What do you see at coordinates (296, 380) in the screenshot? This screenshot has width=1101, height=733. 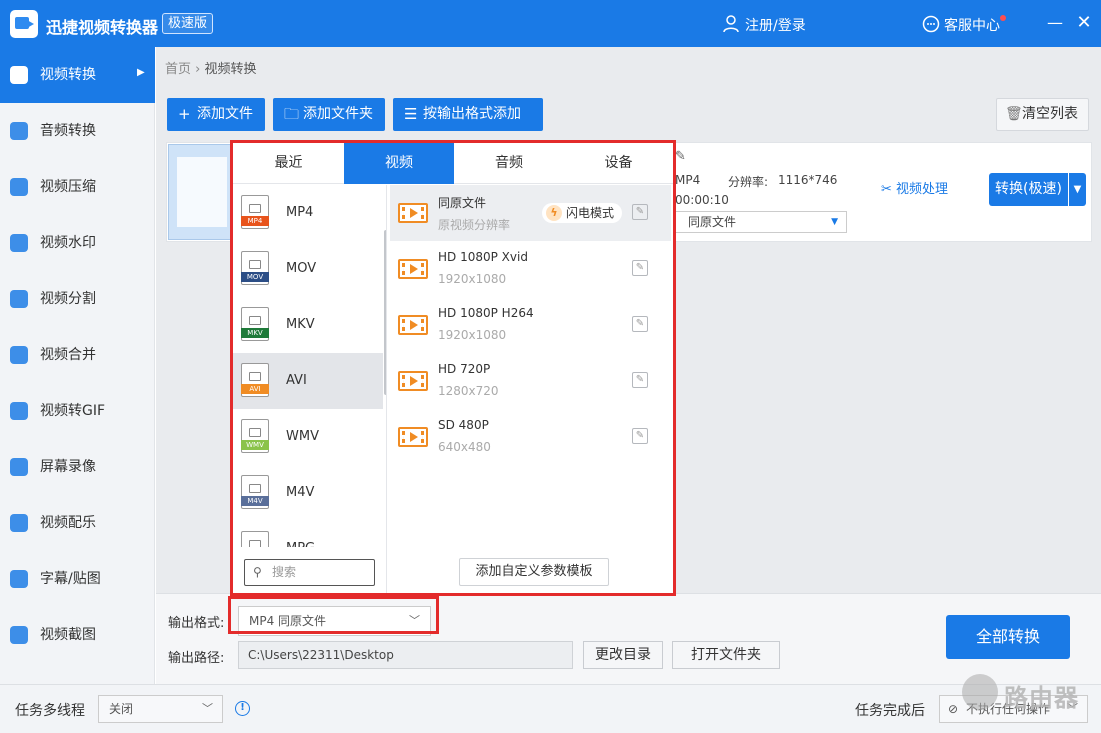 I see `format-name: AVI` at bounding box center [296, 380].